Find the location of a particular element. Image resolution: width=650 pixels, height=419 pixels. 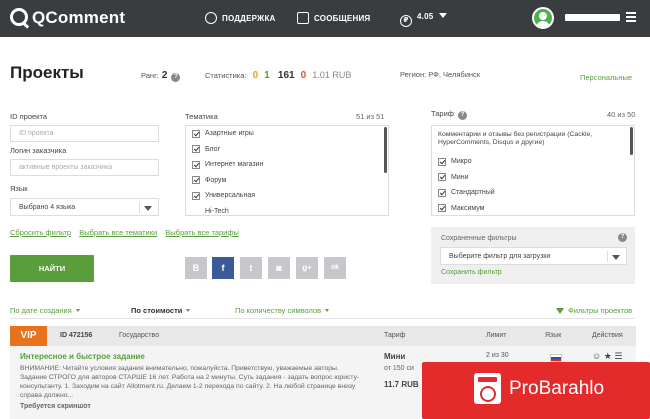

project-filters-link: Фильтры проектов is located at coordinates (594, 310).